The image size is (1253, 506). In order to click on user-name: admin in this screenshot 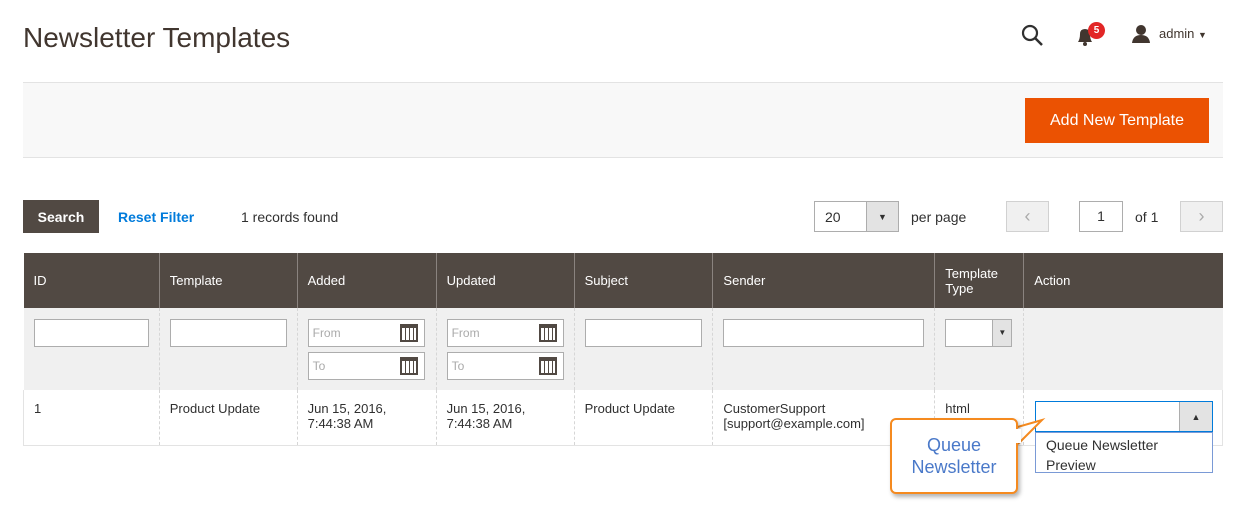, I will do `click(1177, 33)`.